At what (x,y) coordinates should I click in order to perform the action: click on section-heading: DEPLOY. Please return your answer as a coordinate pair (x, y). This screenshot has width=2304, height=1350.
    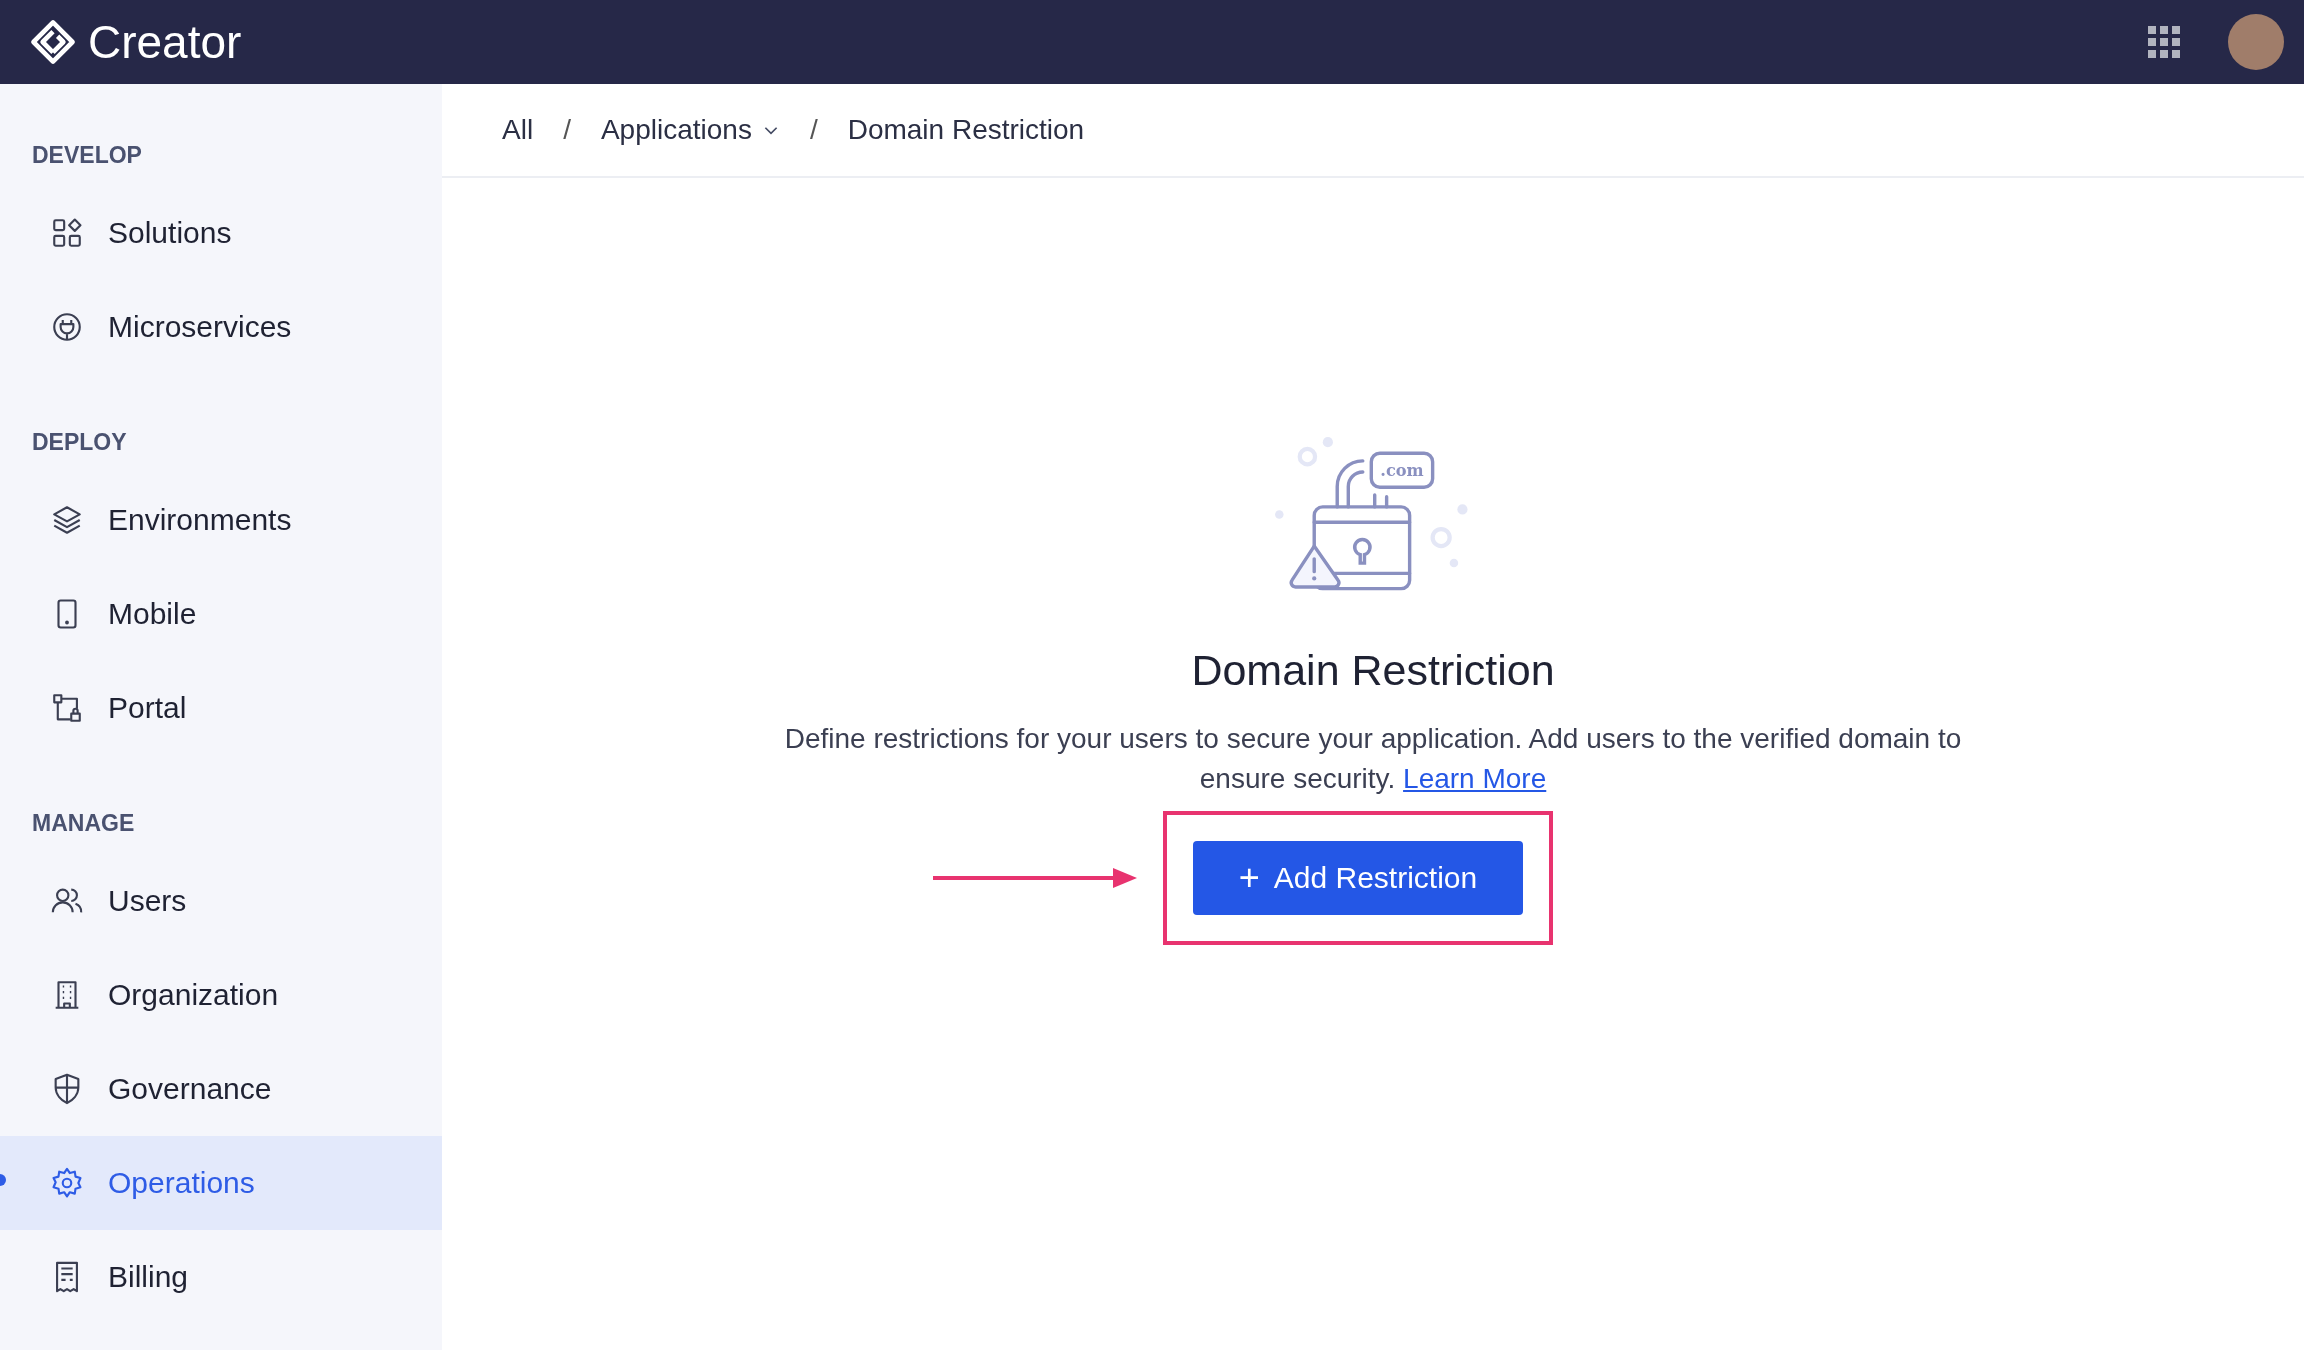
    Looking at the image, I should click on (79, 442).